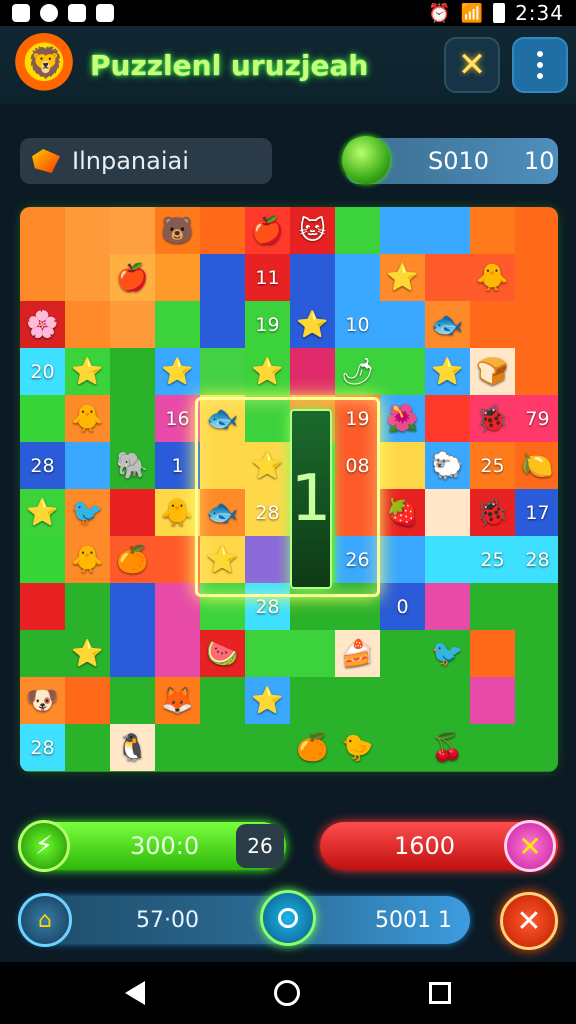 The width and height of the screenshot is (576, 1024). I want to click on board-tile: 🐤, so click(357, 747).